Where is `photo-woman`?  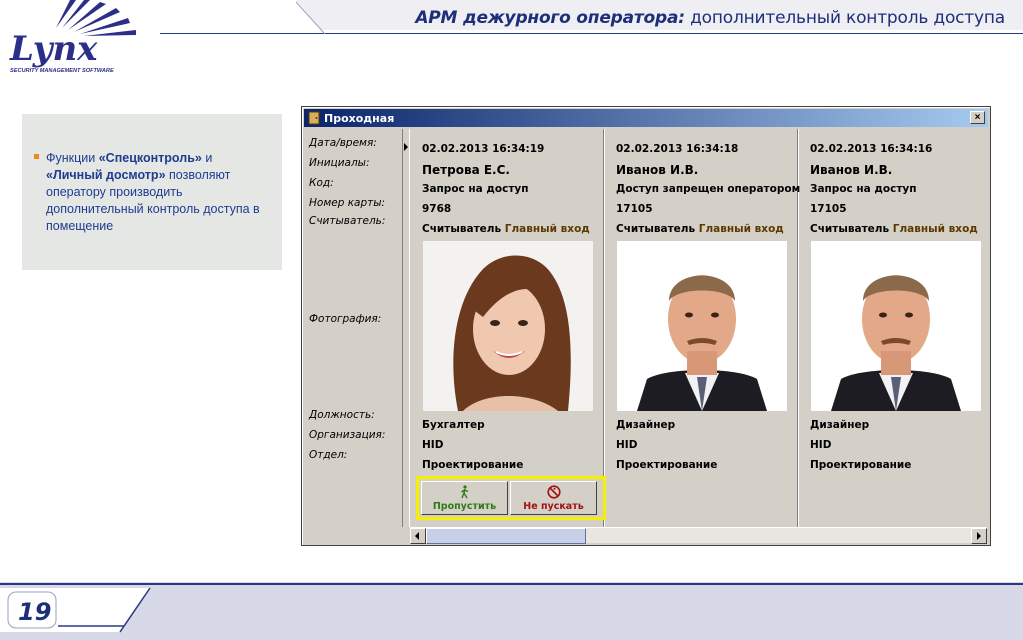 photo-woman is located at coordinates (508, 326).